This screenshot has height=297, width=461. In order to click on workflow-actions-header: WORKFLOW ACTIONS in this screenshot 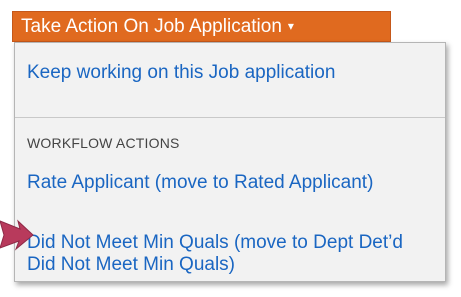, I will do `click(103, 143)`.